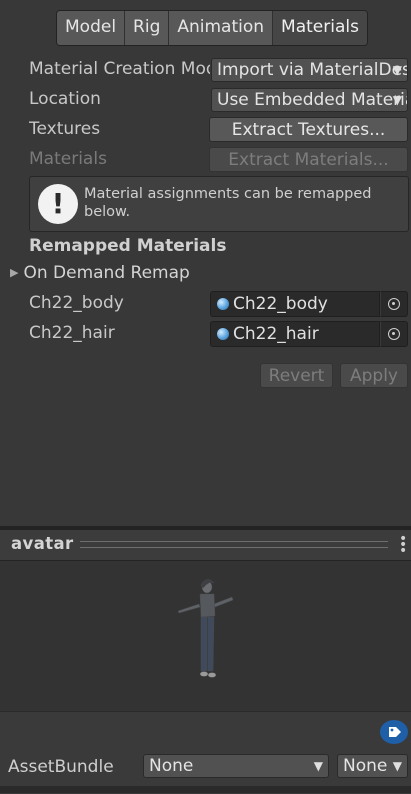 Image resolution: width=411 pixels, height=794 pixels. What do you see at coordinates (296, 375) in the screenshot?
I see `revert-button: Revert` at bounding box center [296, 375].